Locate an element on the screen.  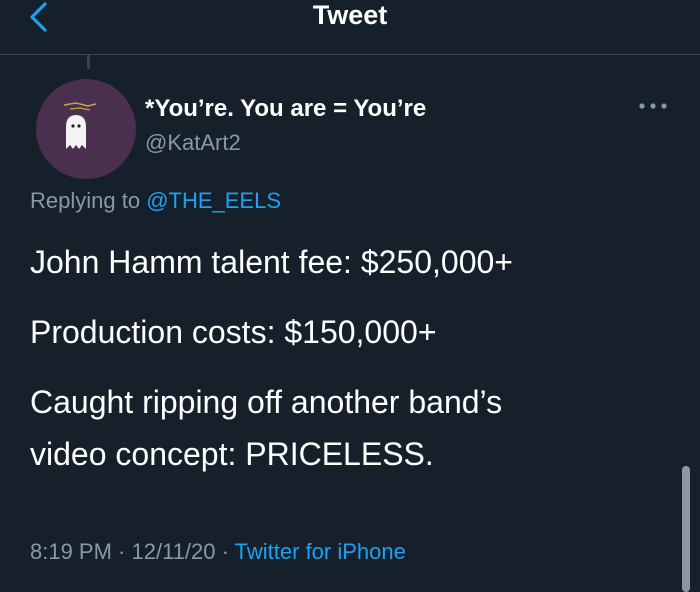
top-bar: Tweet is located at coordinates (350, 27).